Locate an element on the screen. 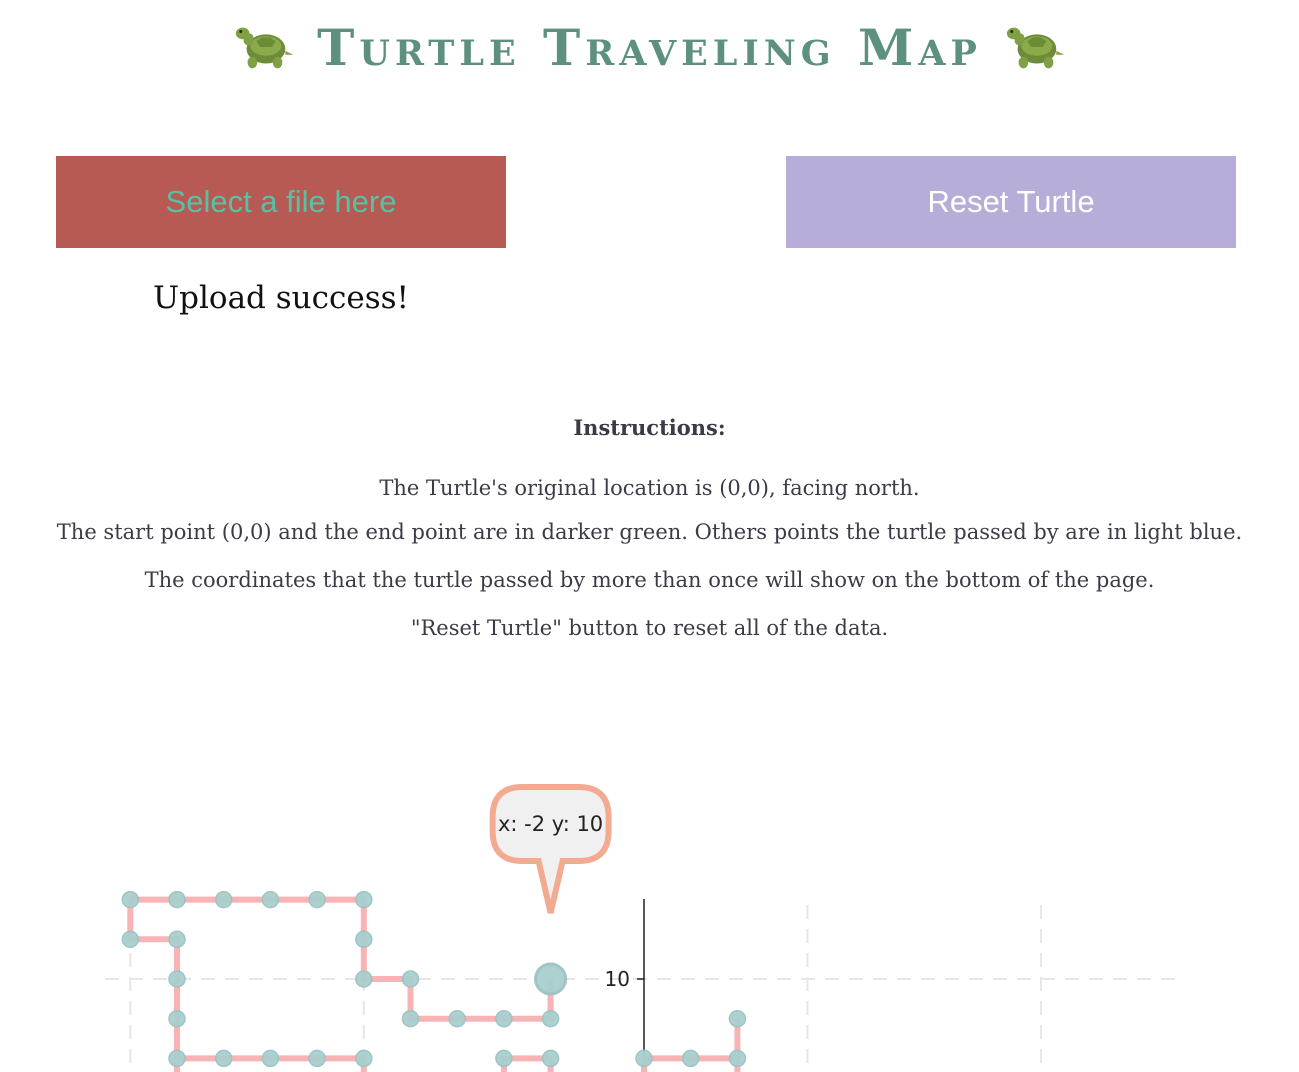 The image size is (1299, 1072). page-title-text: Turtle Traveling Map is located at coordinates (649, 47).